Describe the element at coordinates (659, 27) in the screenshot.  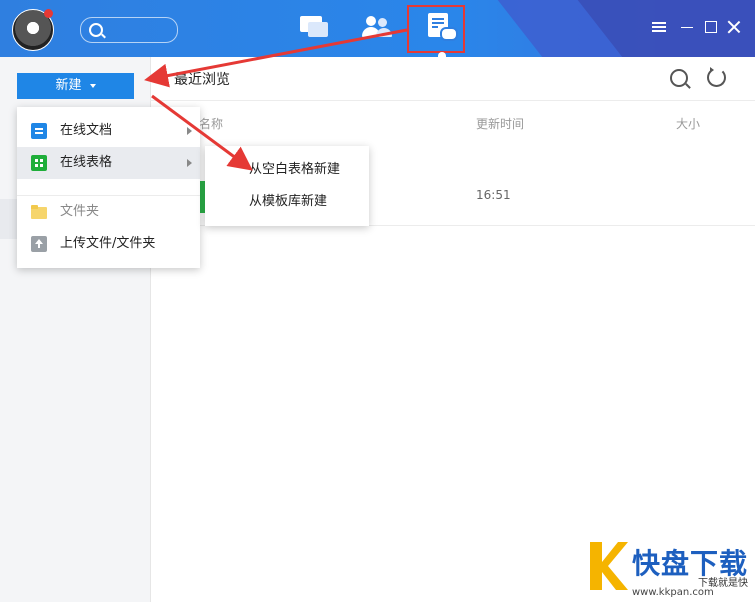
I see `menu-icon` at that location.